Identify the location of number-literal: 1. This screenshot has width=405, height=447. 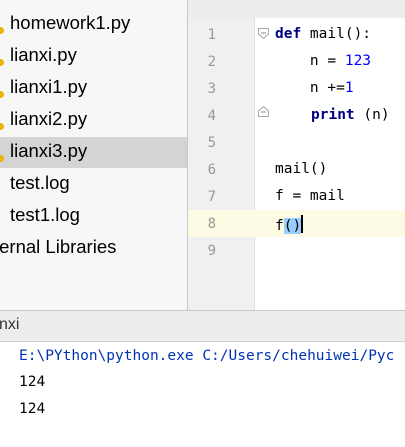
(349, 88).